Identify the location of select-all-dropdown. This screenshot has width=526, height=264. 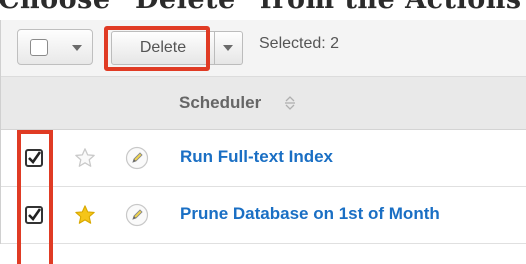
(55, 47).